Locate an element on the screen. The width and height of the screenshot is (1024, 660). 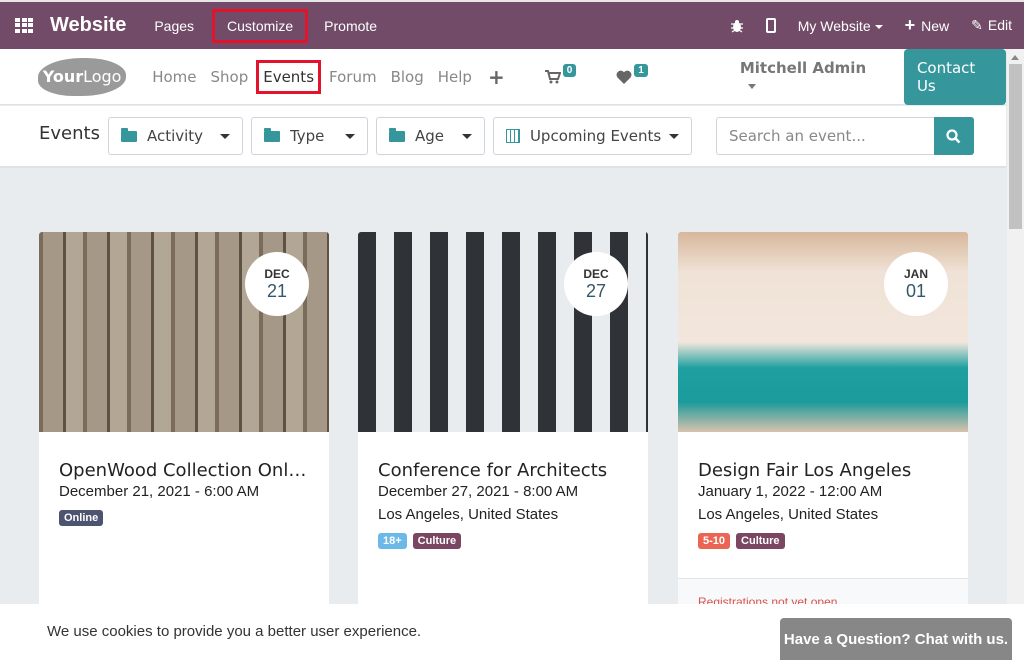
nav-help: Help is located at coordinates (455, 77).